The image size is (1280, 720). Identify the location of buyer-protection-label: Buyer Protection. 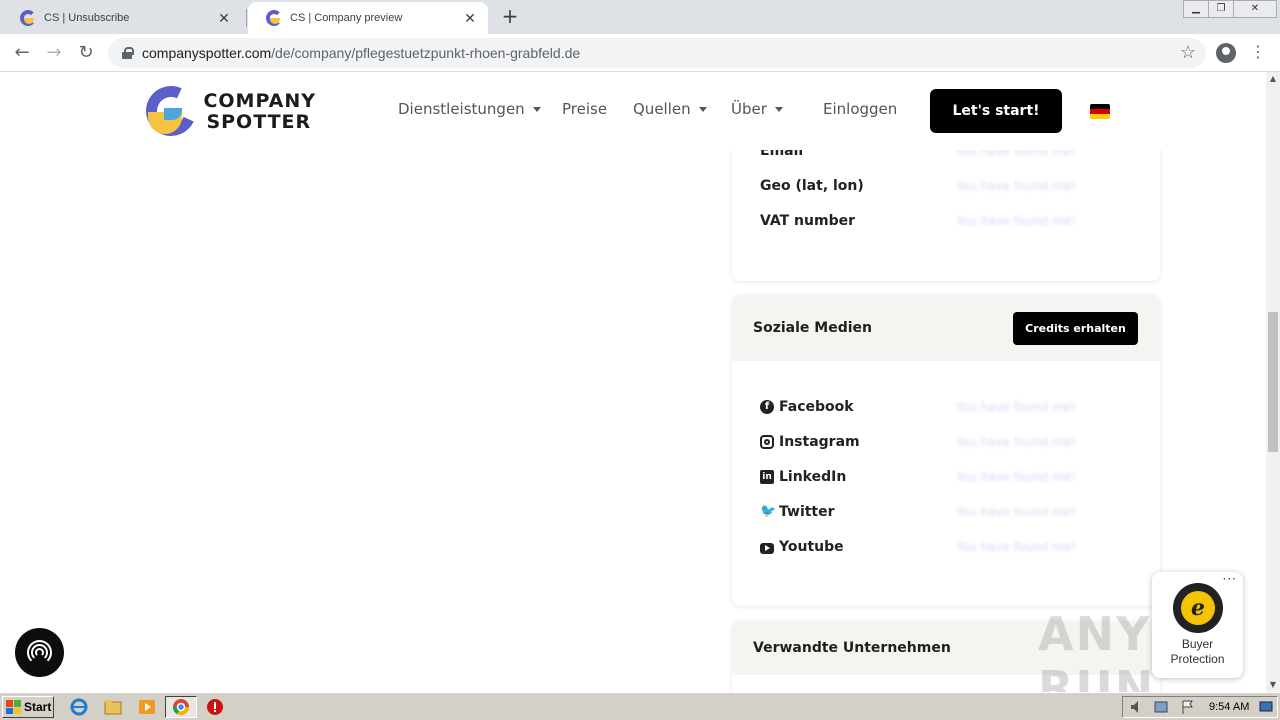
(1197, 652).